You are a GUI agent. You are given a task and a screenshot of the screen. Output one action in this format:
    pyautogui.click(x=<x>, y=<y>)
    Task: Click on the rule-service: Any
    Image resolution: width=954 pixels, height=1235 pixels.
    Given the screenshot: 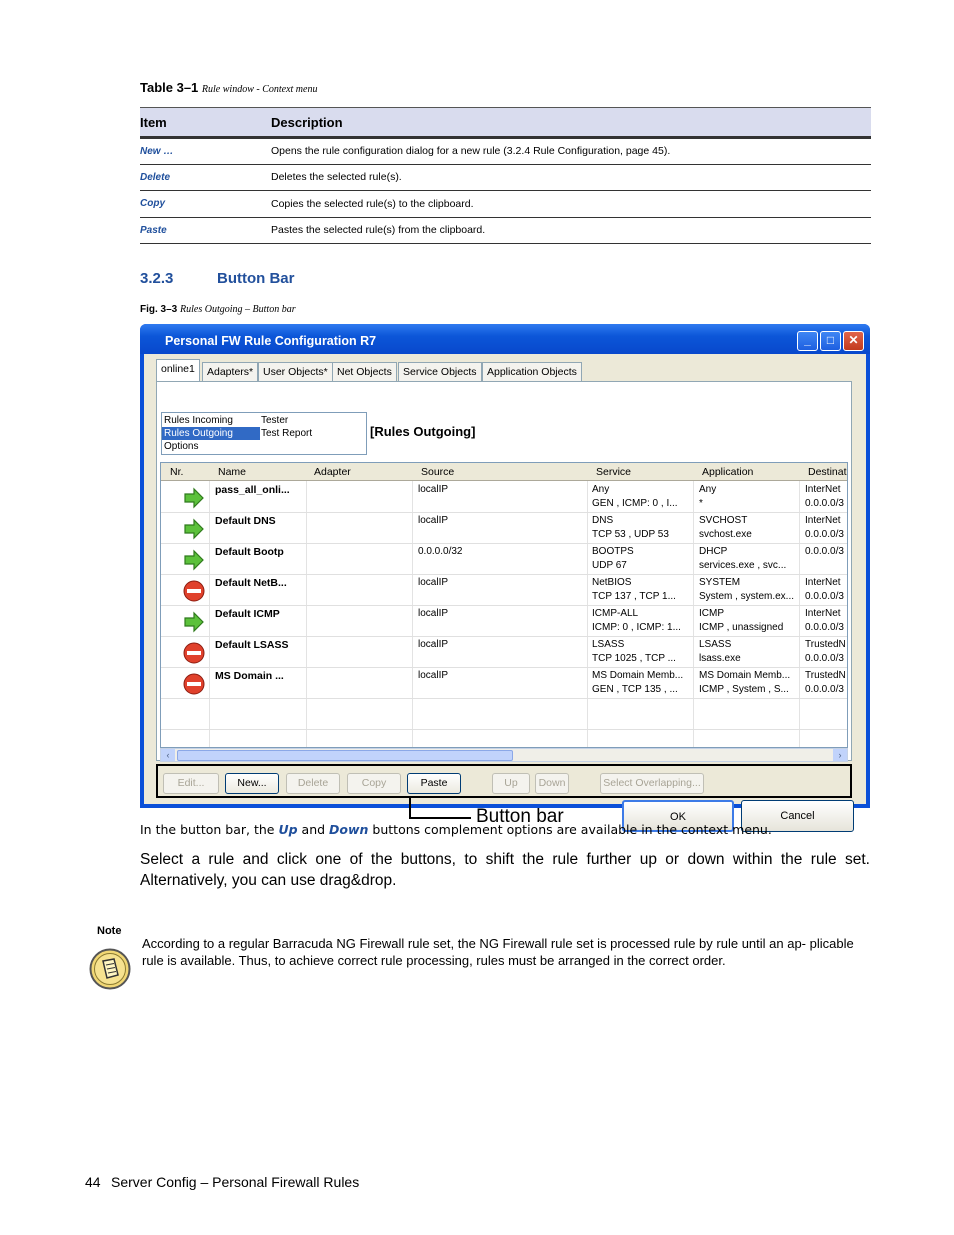 What is the action you would take?
    pyautogui.click(x=601, y=489)
    